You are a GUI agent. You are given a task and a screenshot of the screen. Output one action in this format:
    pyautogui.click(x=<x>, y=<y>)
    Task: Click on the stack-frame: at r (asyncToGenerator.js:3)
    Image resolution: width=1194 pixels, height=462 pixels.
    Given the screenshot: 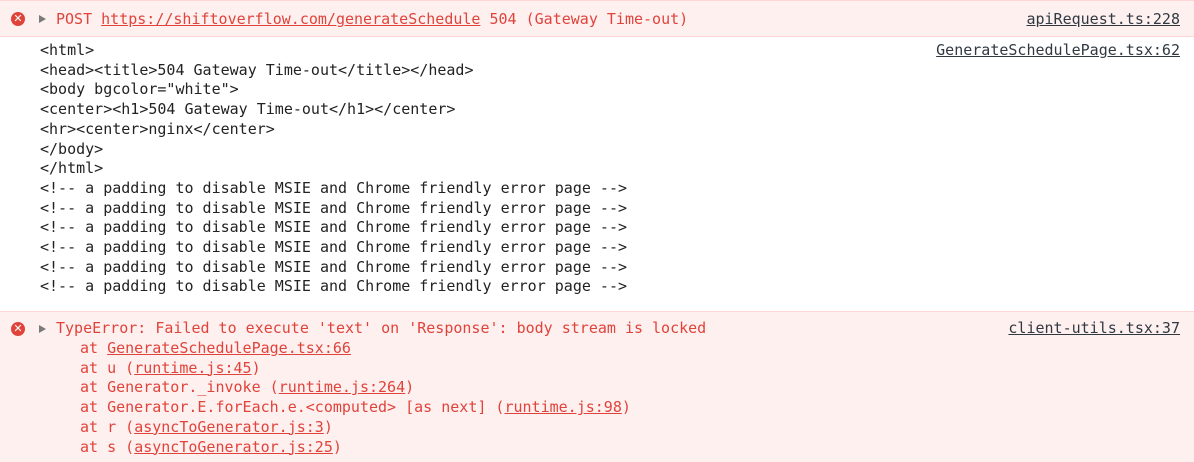 What is the action you would take?
    pyautogui.click(x=206, y=428)
    